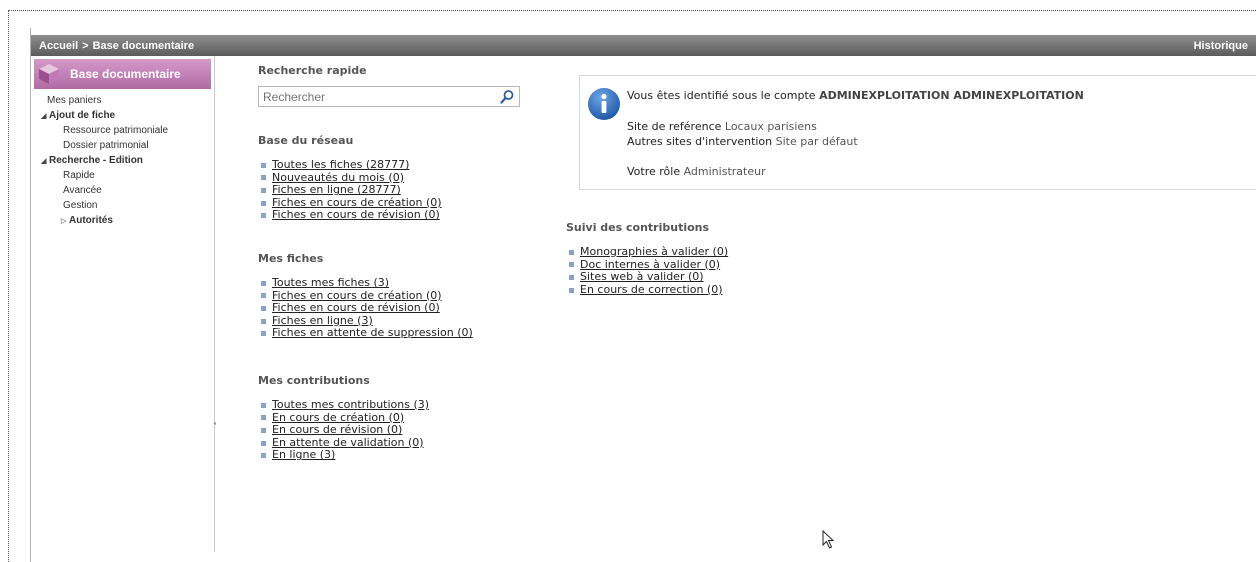  I want to click on link-all-my-records: Toutes mes fiches (3), so click(330, 283).